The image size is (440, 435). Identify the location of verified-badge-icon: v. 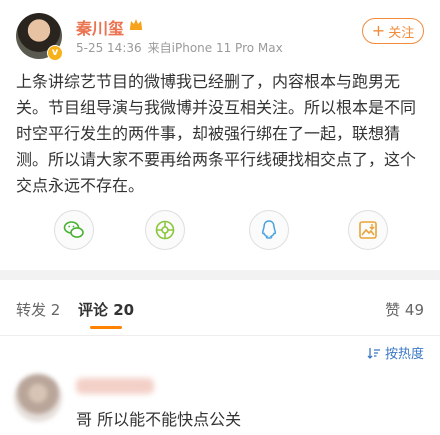
(55, 53).